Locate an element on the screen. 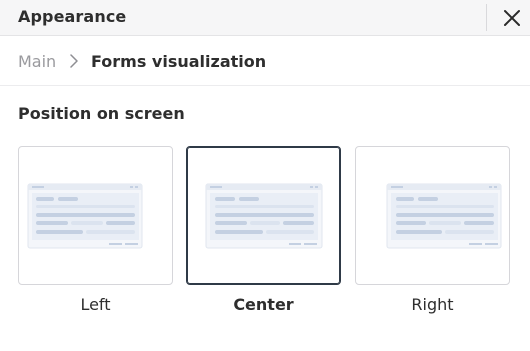 Image resolution: width=530 pixels, height=351 pixels. center-layout-preview-icon is located at coordinates (264, 216).